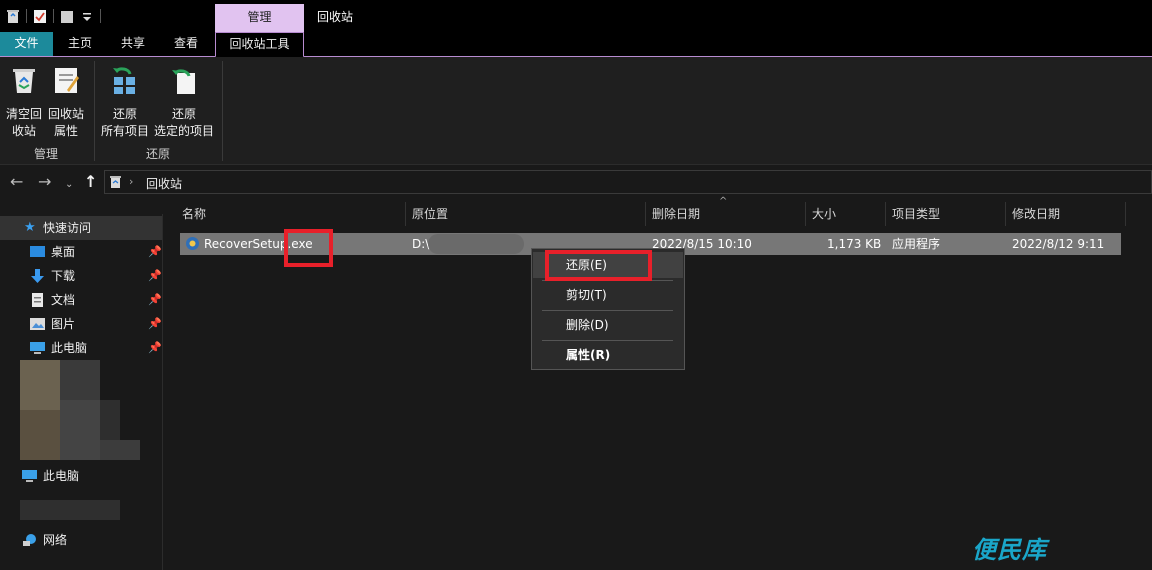 The height and width of the screenshot is (570, 1152). What do you see at coordinates (576, 16) in the screenshot?
I see `title-bar: 管理 回收站` at bounding box center [576, 16].